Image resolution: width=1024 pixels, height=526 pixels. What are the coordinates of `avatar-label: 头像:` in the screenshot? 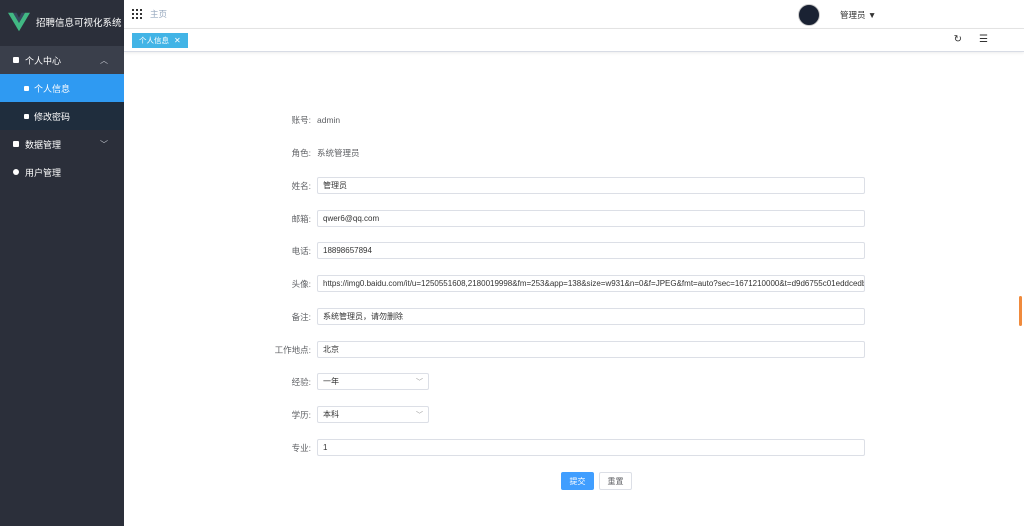 It's located at (301, 283).